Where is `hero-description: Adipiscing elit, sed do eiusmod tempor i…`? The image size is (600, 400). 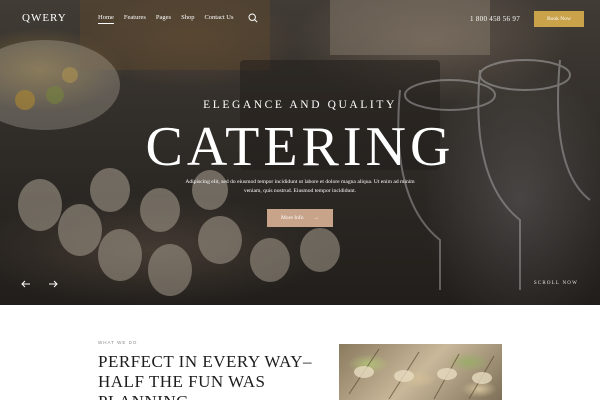 hero-description: Adipiscing elit, sed do eiusmod tempor i… is located at coordinates (300, 186).